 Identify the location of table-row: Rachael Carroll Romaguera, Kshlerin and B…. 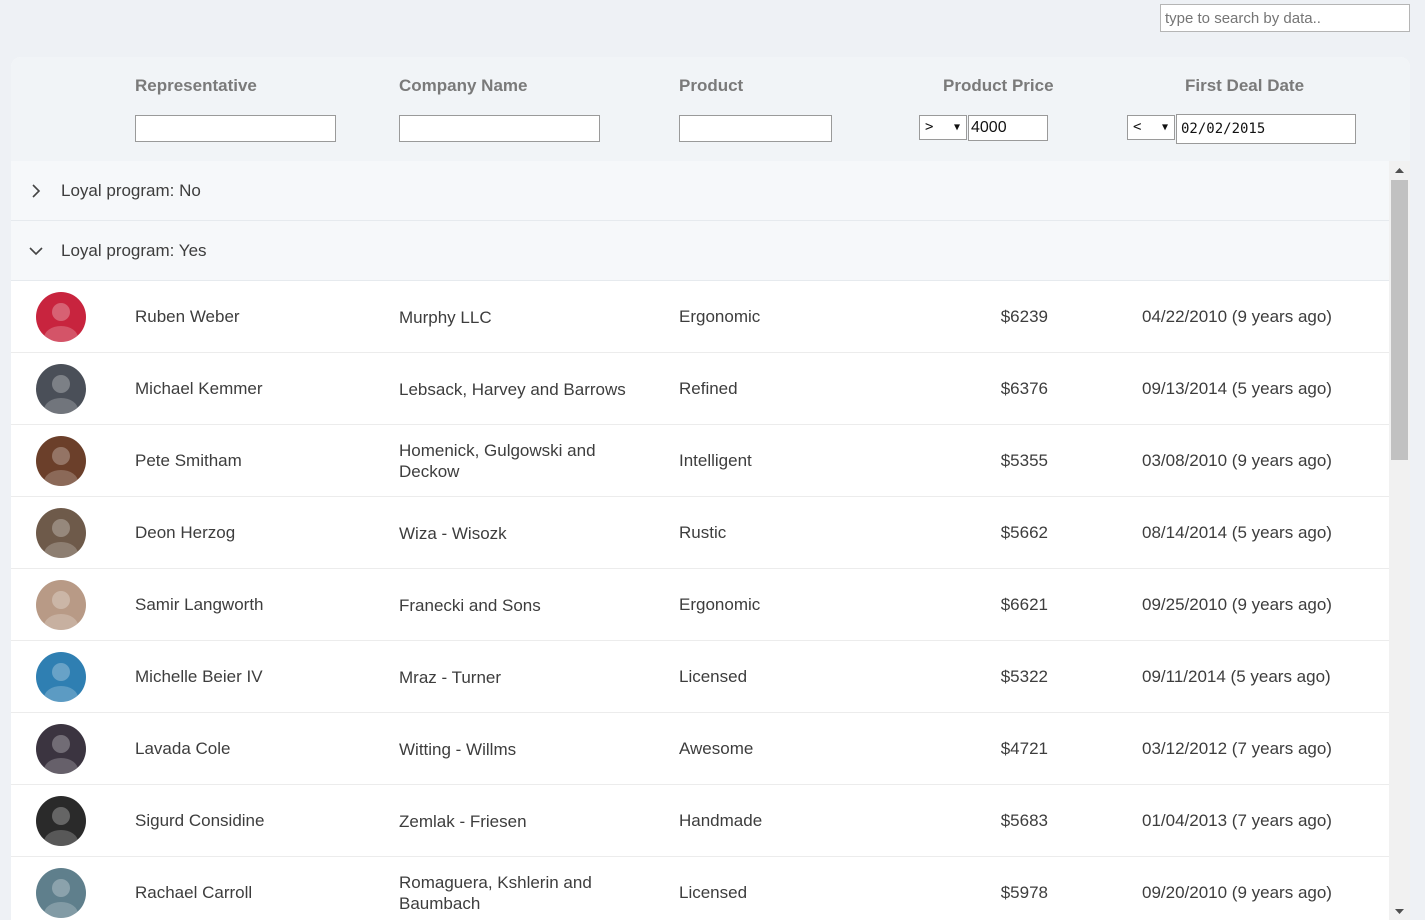
(700, 888).